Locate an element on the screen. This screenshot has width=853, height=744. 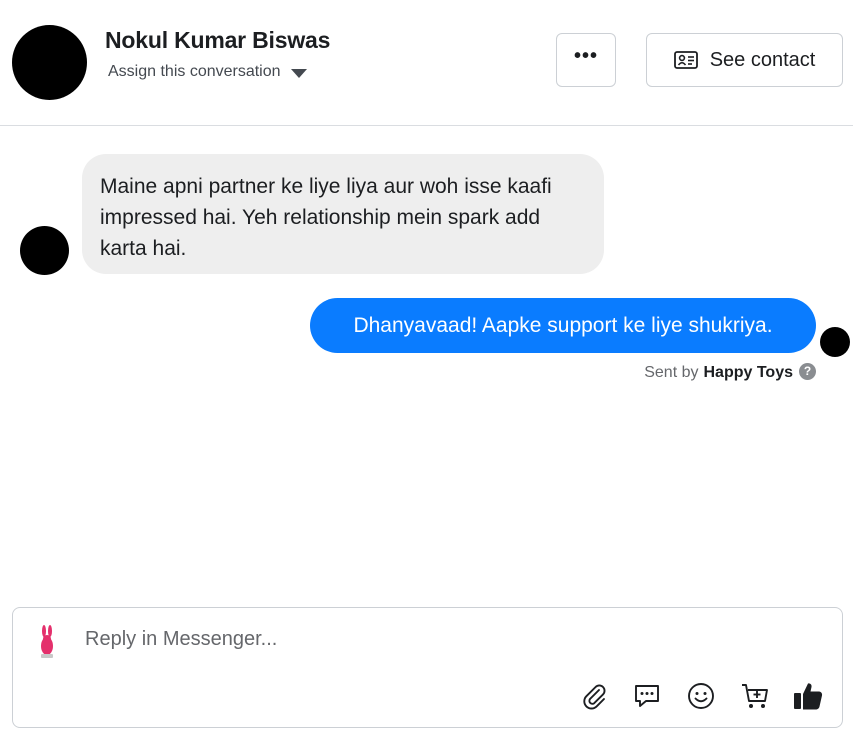
caret-down-icon is located at coordinates (298, 73).